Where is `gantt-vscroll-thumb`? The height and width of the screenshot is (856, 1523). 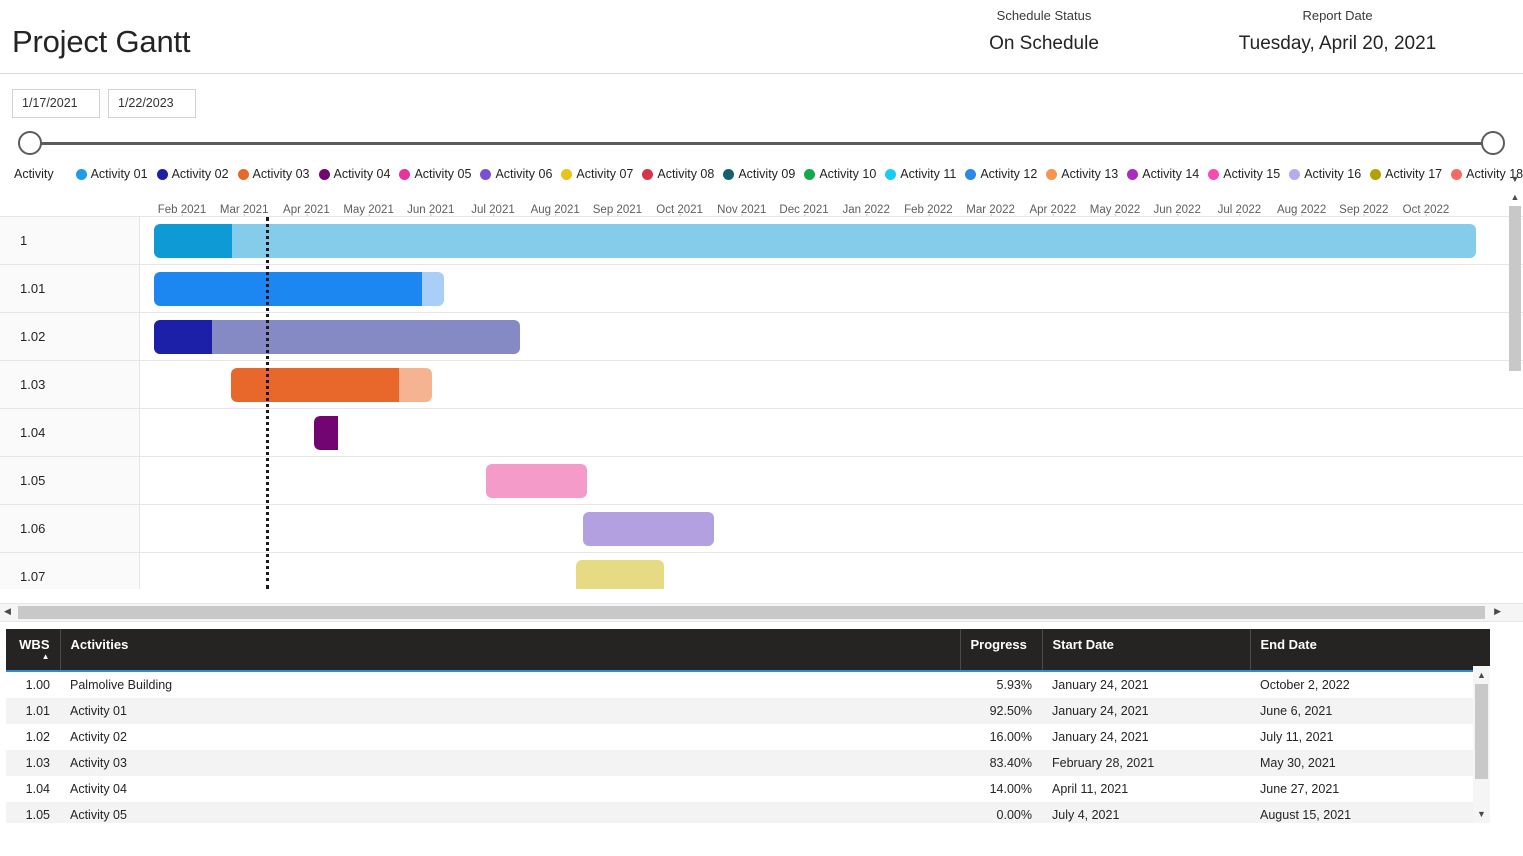 gantt-vscroll-thumb is located at coordinates (1515, 288).